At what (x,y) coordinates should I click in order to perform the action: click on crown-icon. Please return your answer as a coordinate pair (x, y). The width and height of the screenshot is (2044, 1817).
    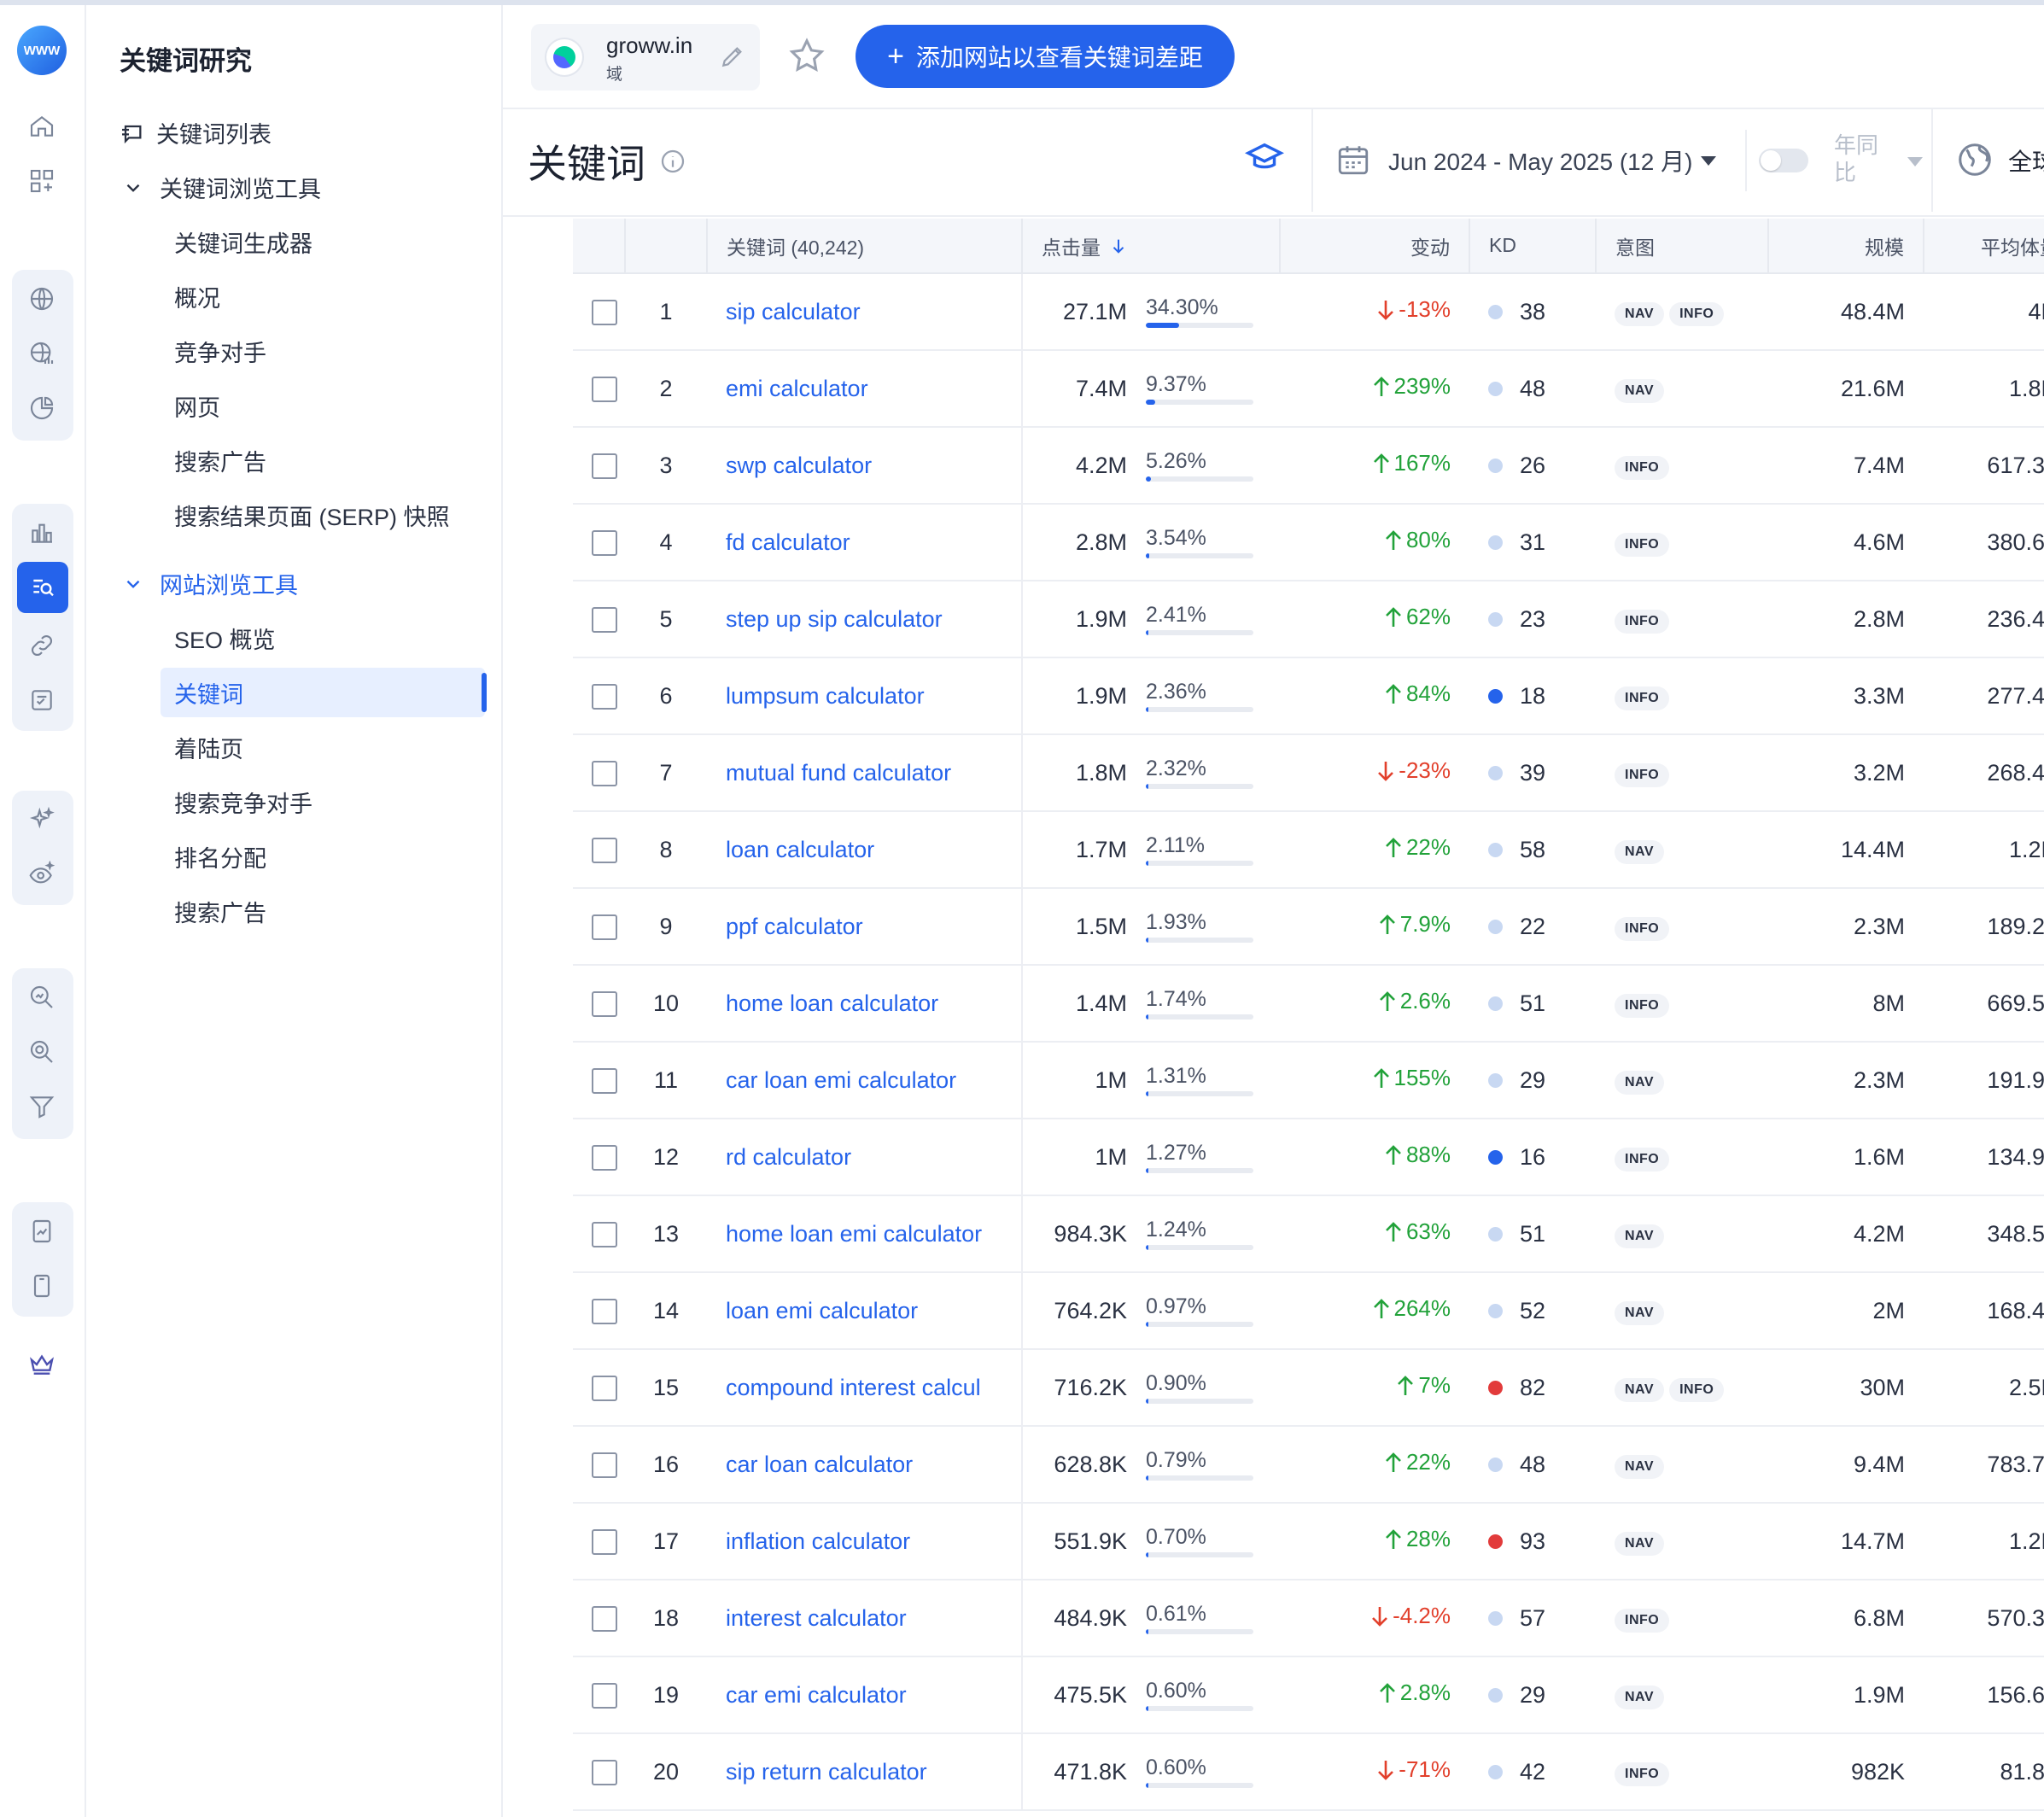
    Looking at the image, I should click on (41, 1364).